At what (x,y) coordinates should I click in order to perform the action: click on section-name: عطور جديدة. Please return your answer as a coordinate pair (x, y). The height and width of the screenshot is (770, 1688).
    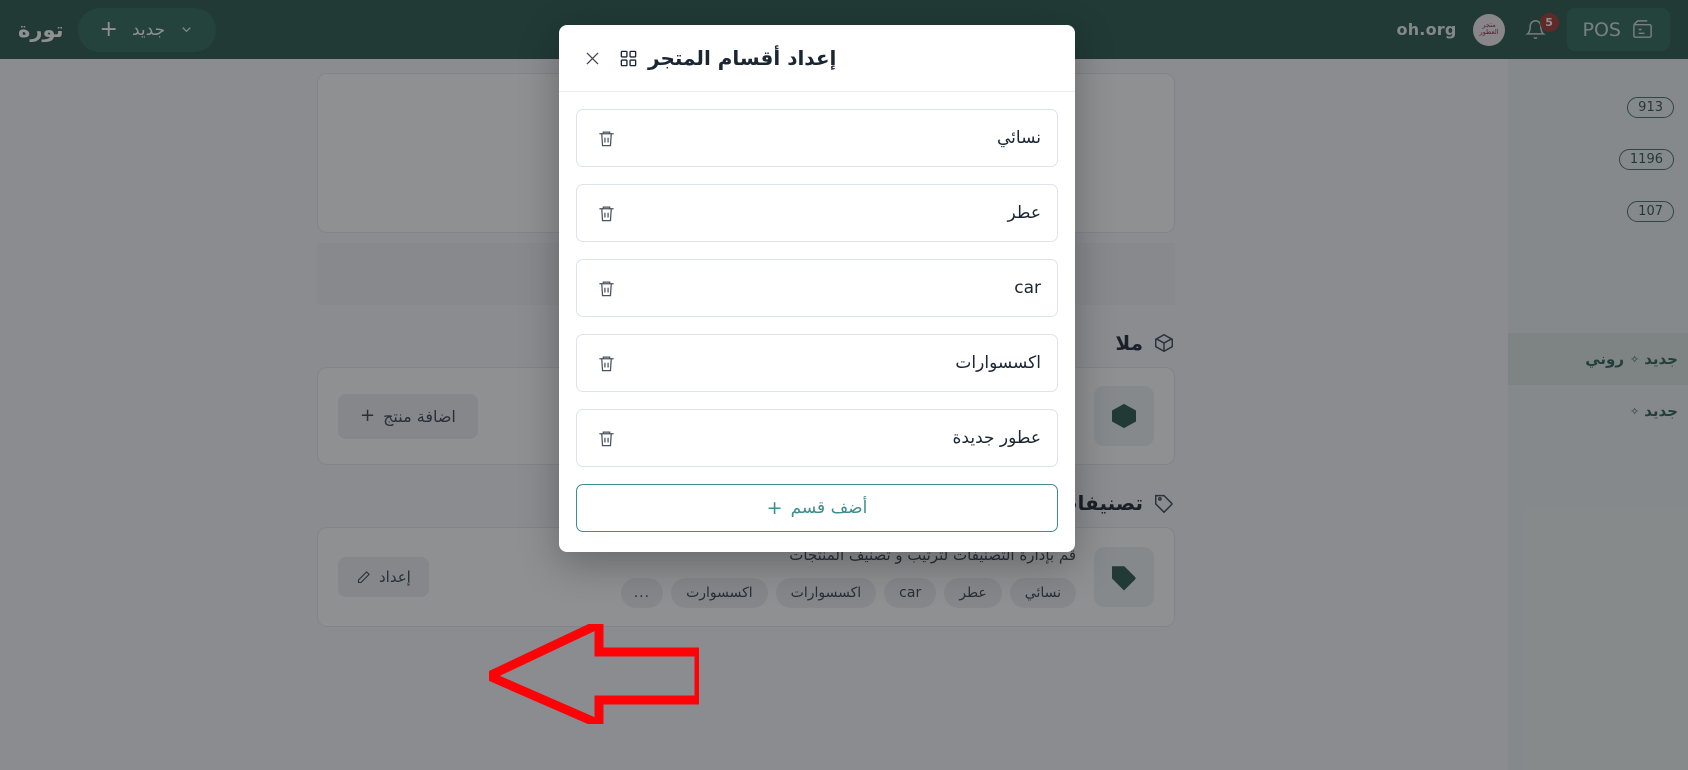
    Looking at the image, I should click on (996, 438).